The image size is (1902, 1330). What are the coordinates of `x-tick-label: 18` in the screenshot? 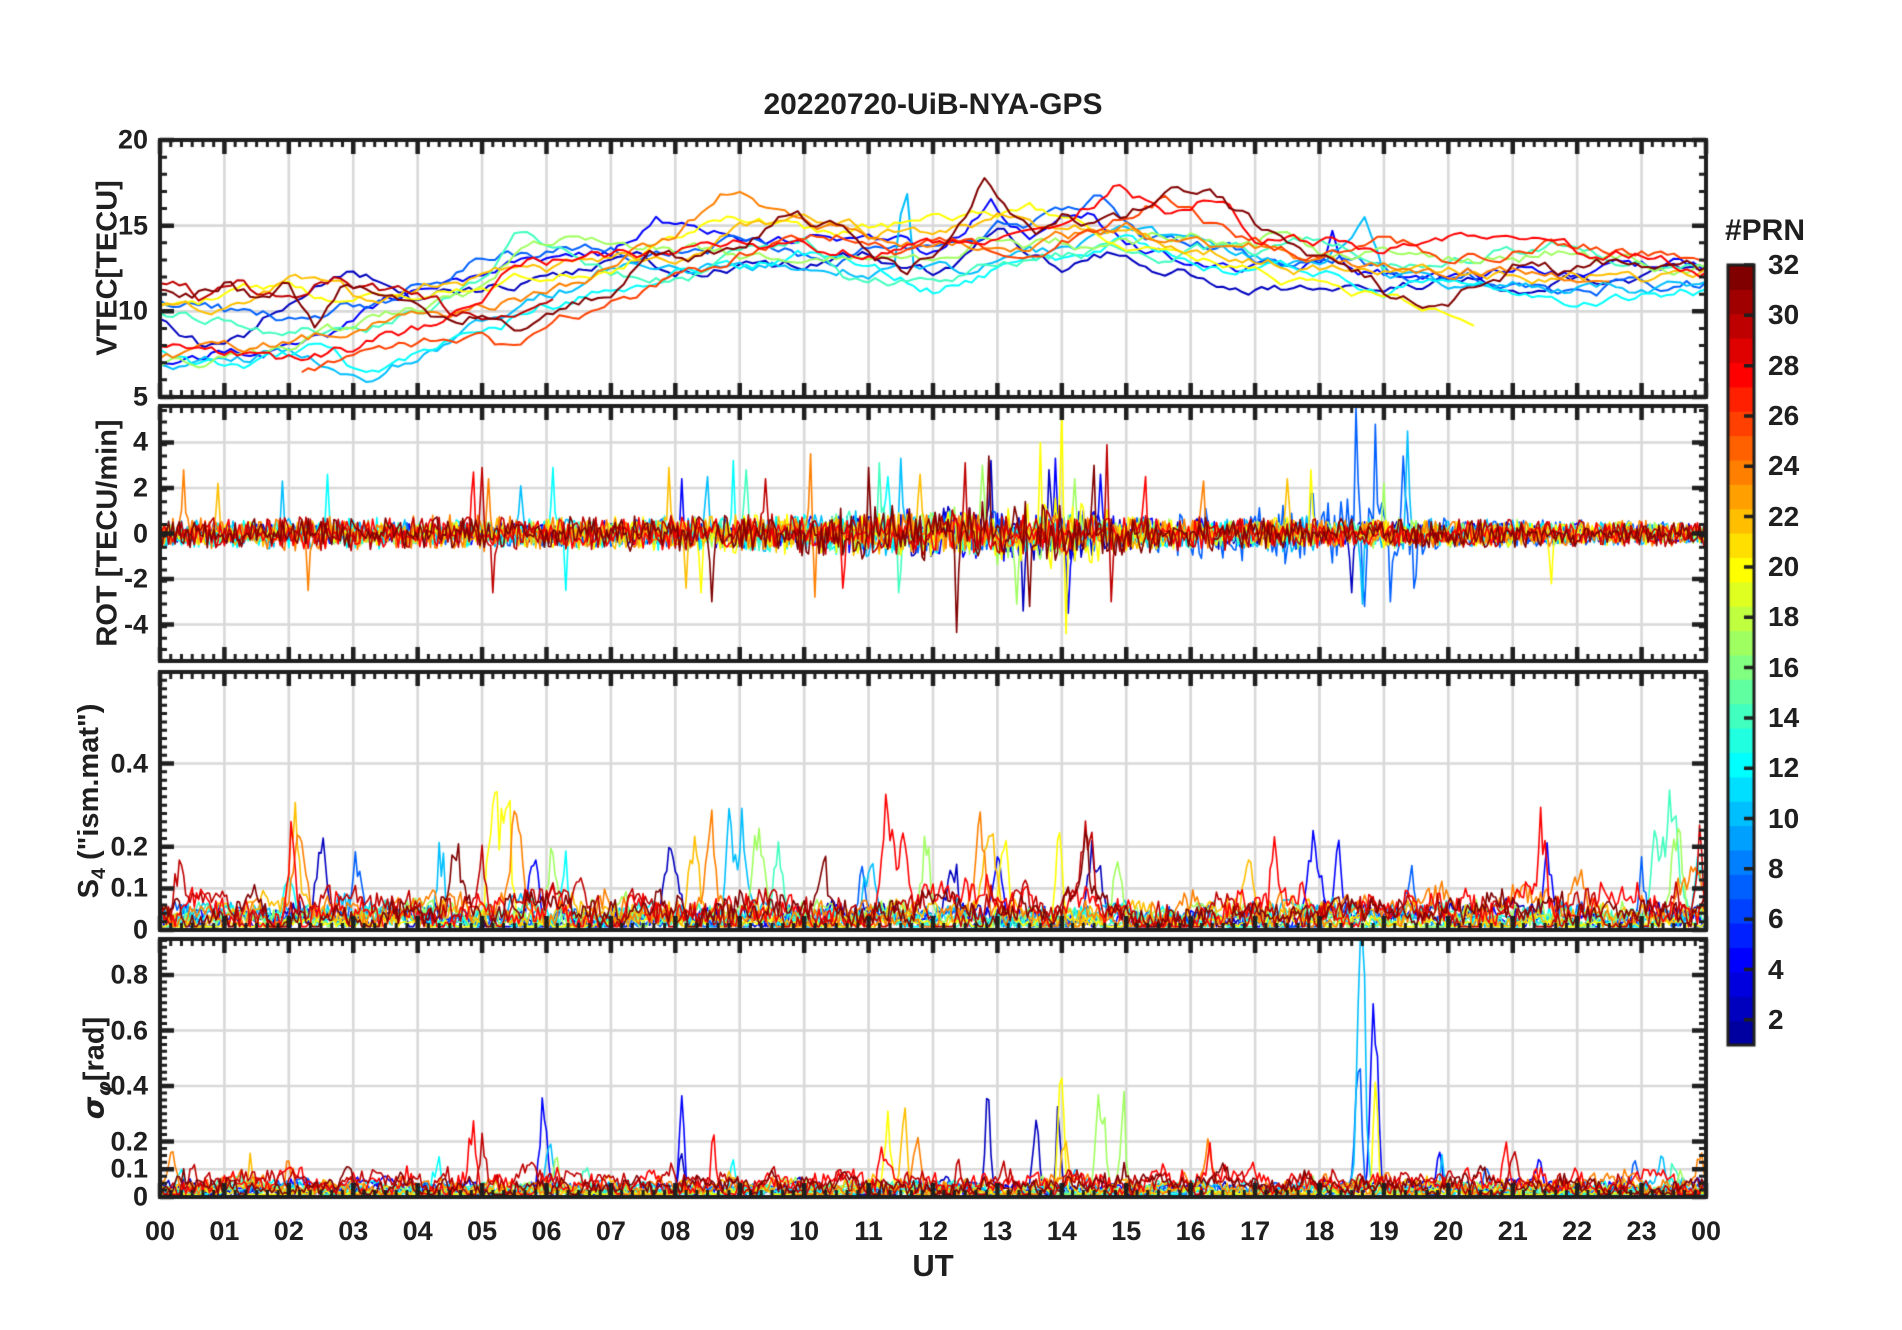 It's located at (1319, 1231).